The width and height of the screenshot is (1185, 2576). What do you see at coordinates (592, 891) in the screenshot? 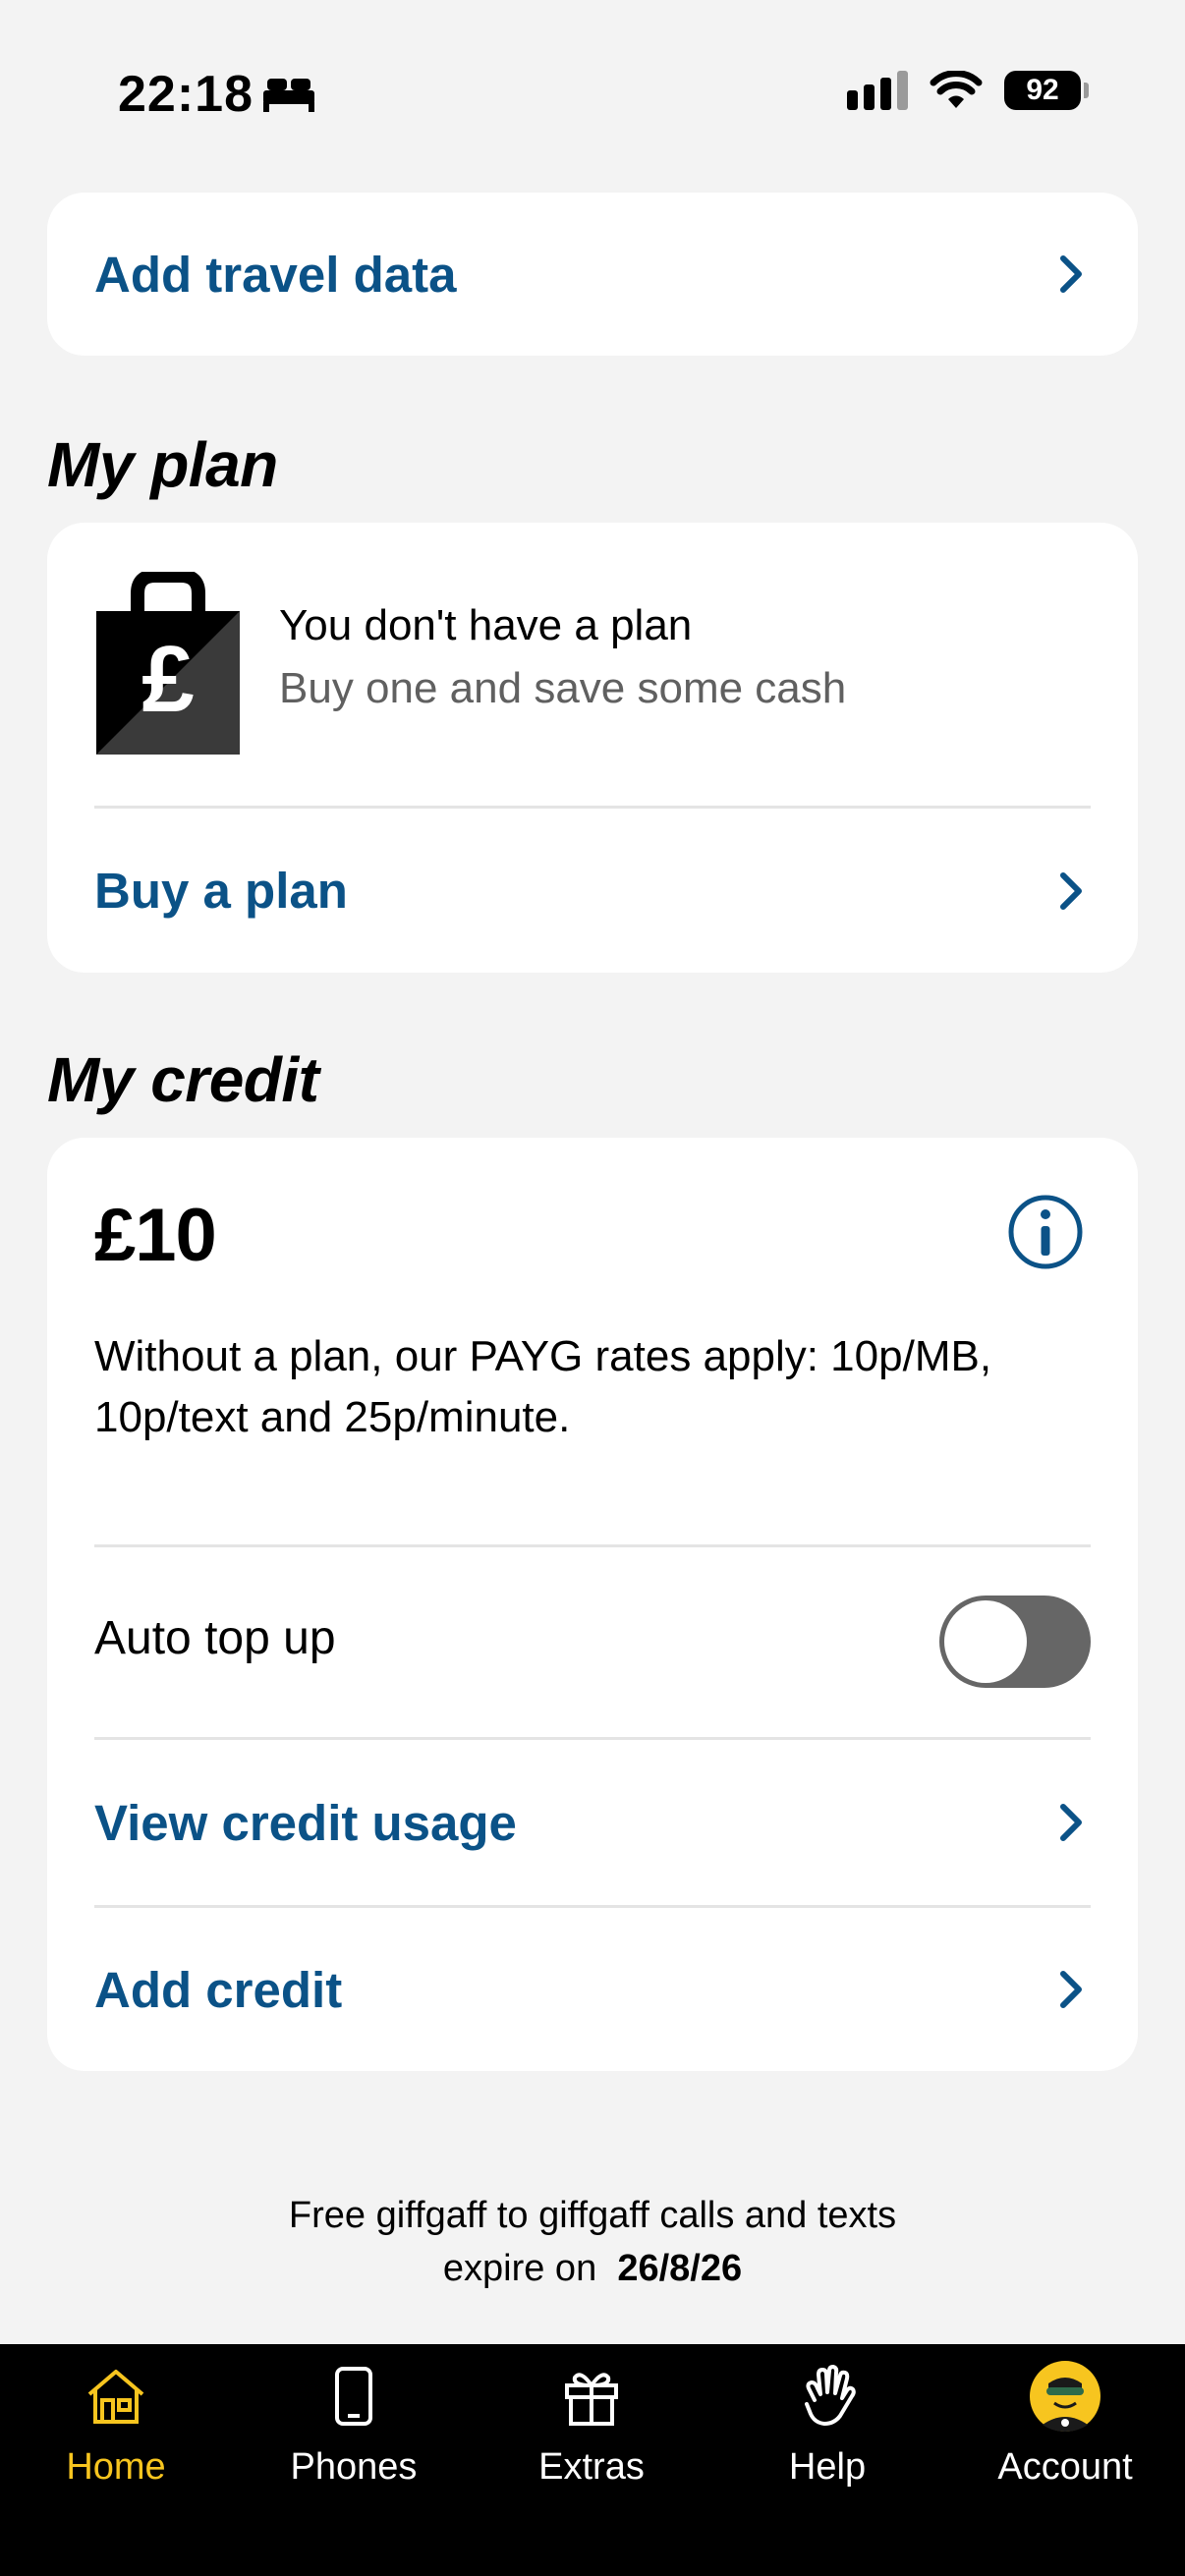
I see `buy-plan-row: Buy a plan` at bounding box center [592, 891].